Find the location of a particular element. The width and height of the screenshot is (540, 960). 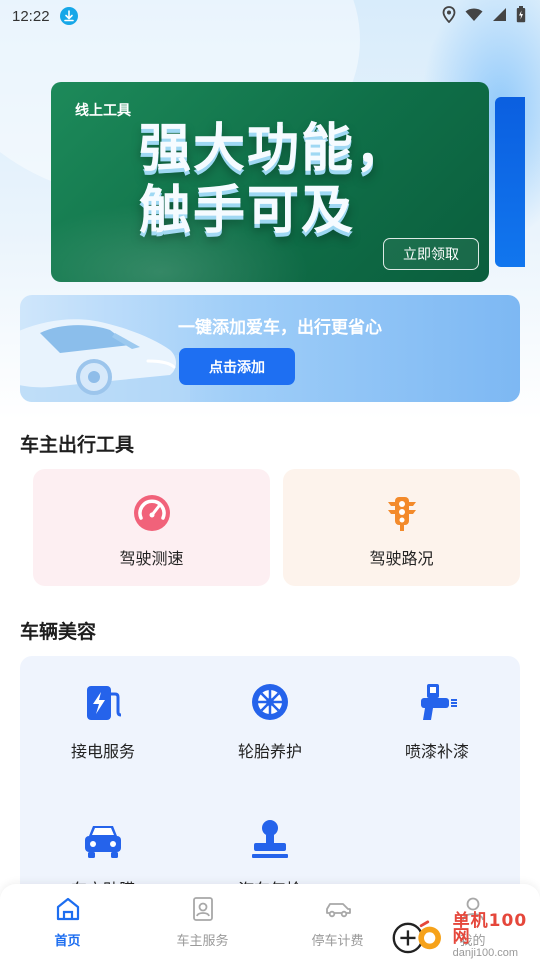

tab-parking: 停车计费 is located at coordinates (337, 922).